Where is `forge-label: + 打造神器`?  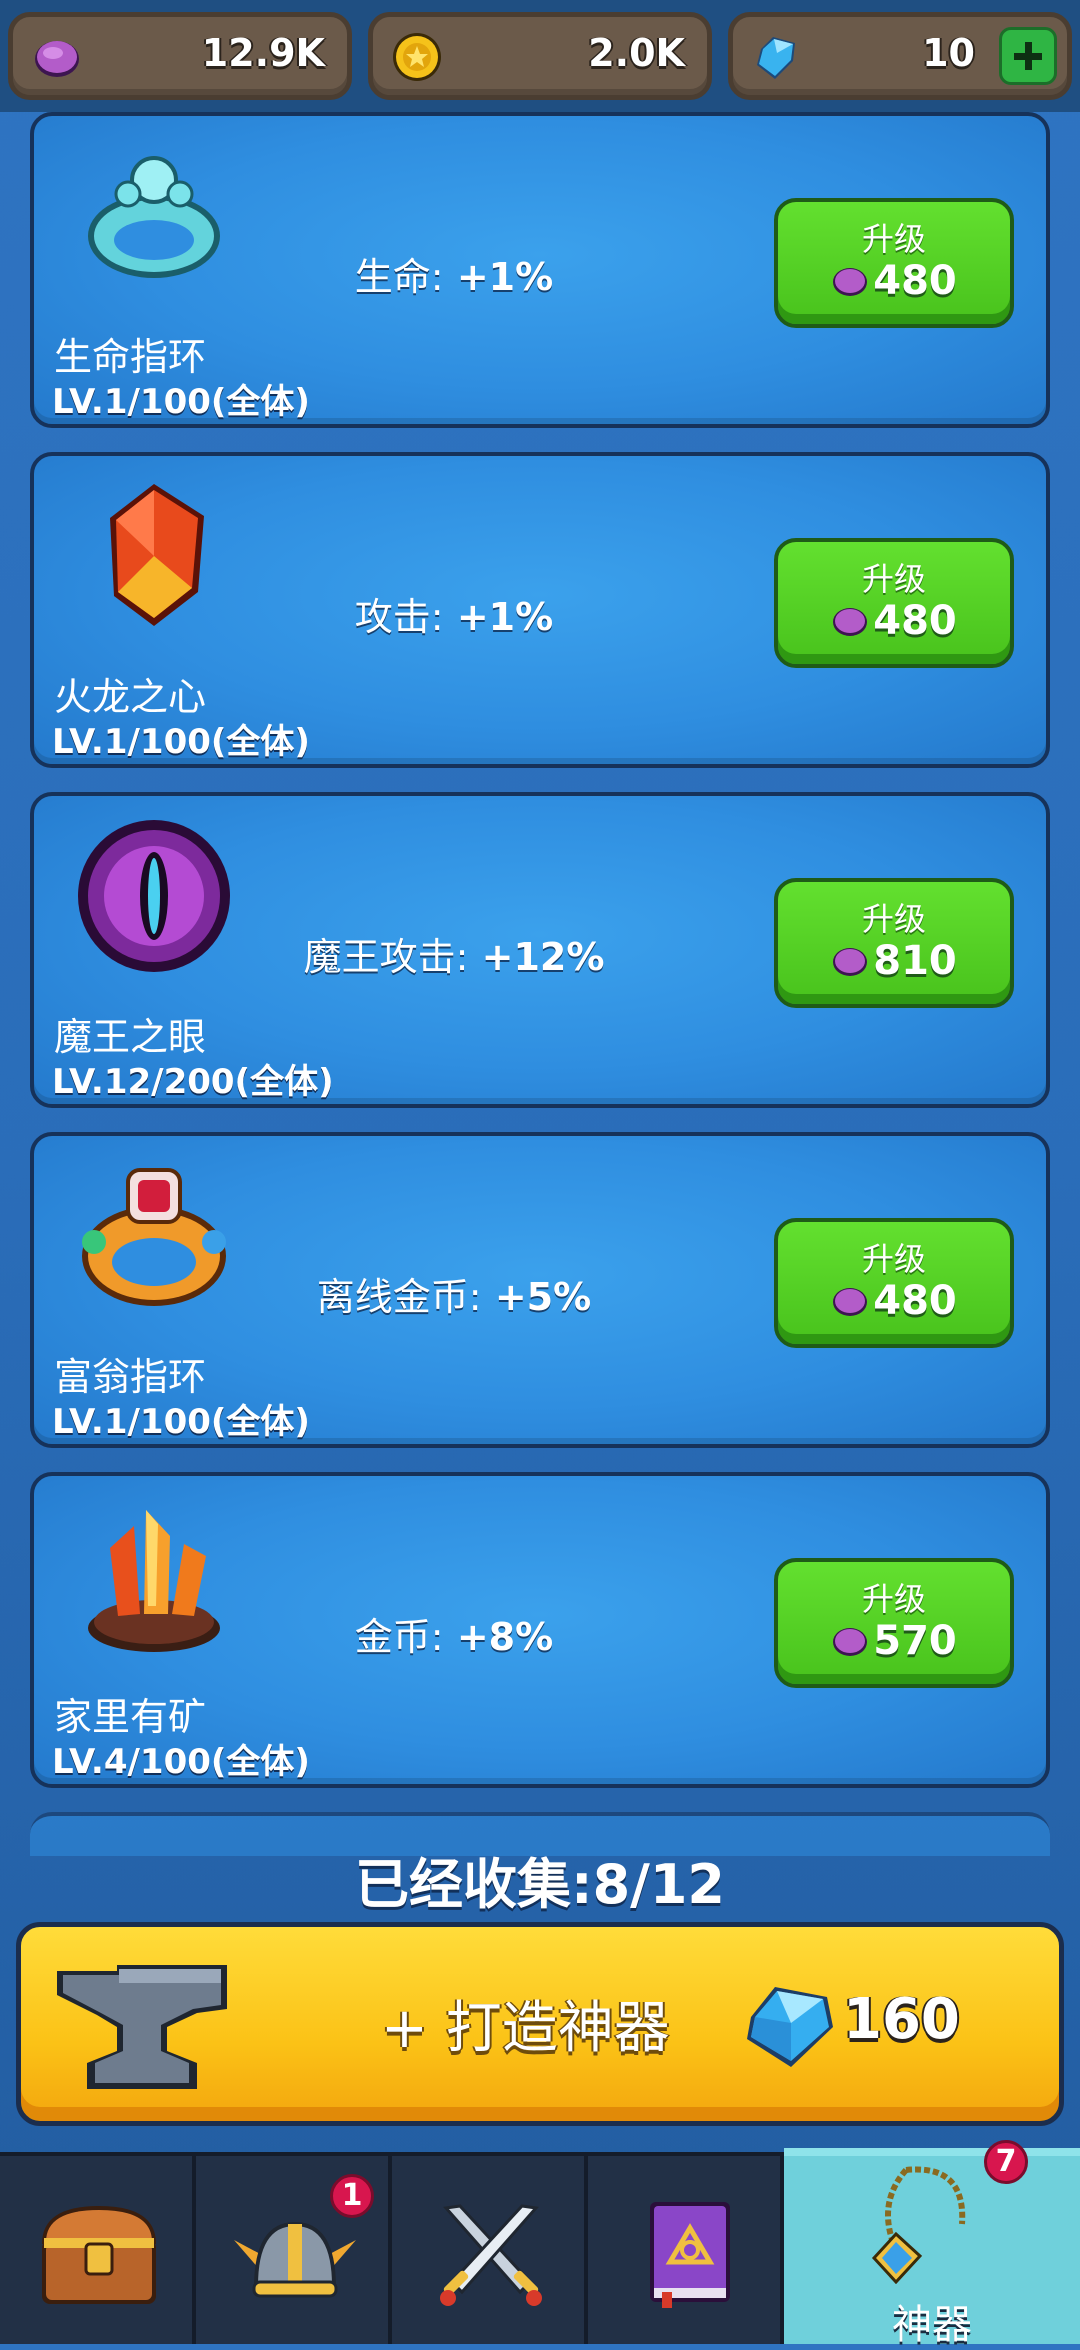
forge-label: + 打造神器 is located at coordinates (525, 2028).